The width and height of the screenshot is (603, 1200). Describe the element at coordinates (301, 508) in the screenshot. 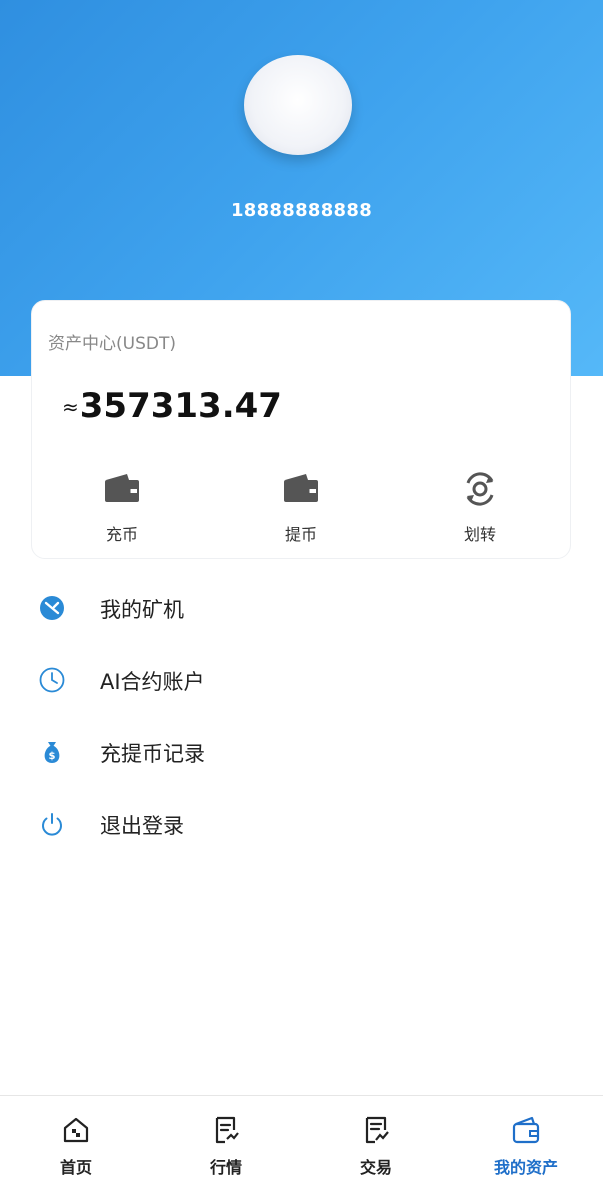

I see `withdraw-button: 提币` at that location.